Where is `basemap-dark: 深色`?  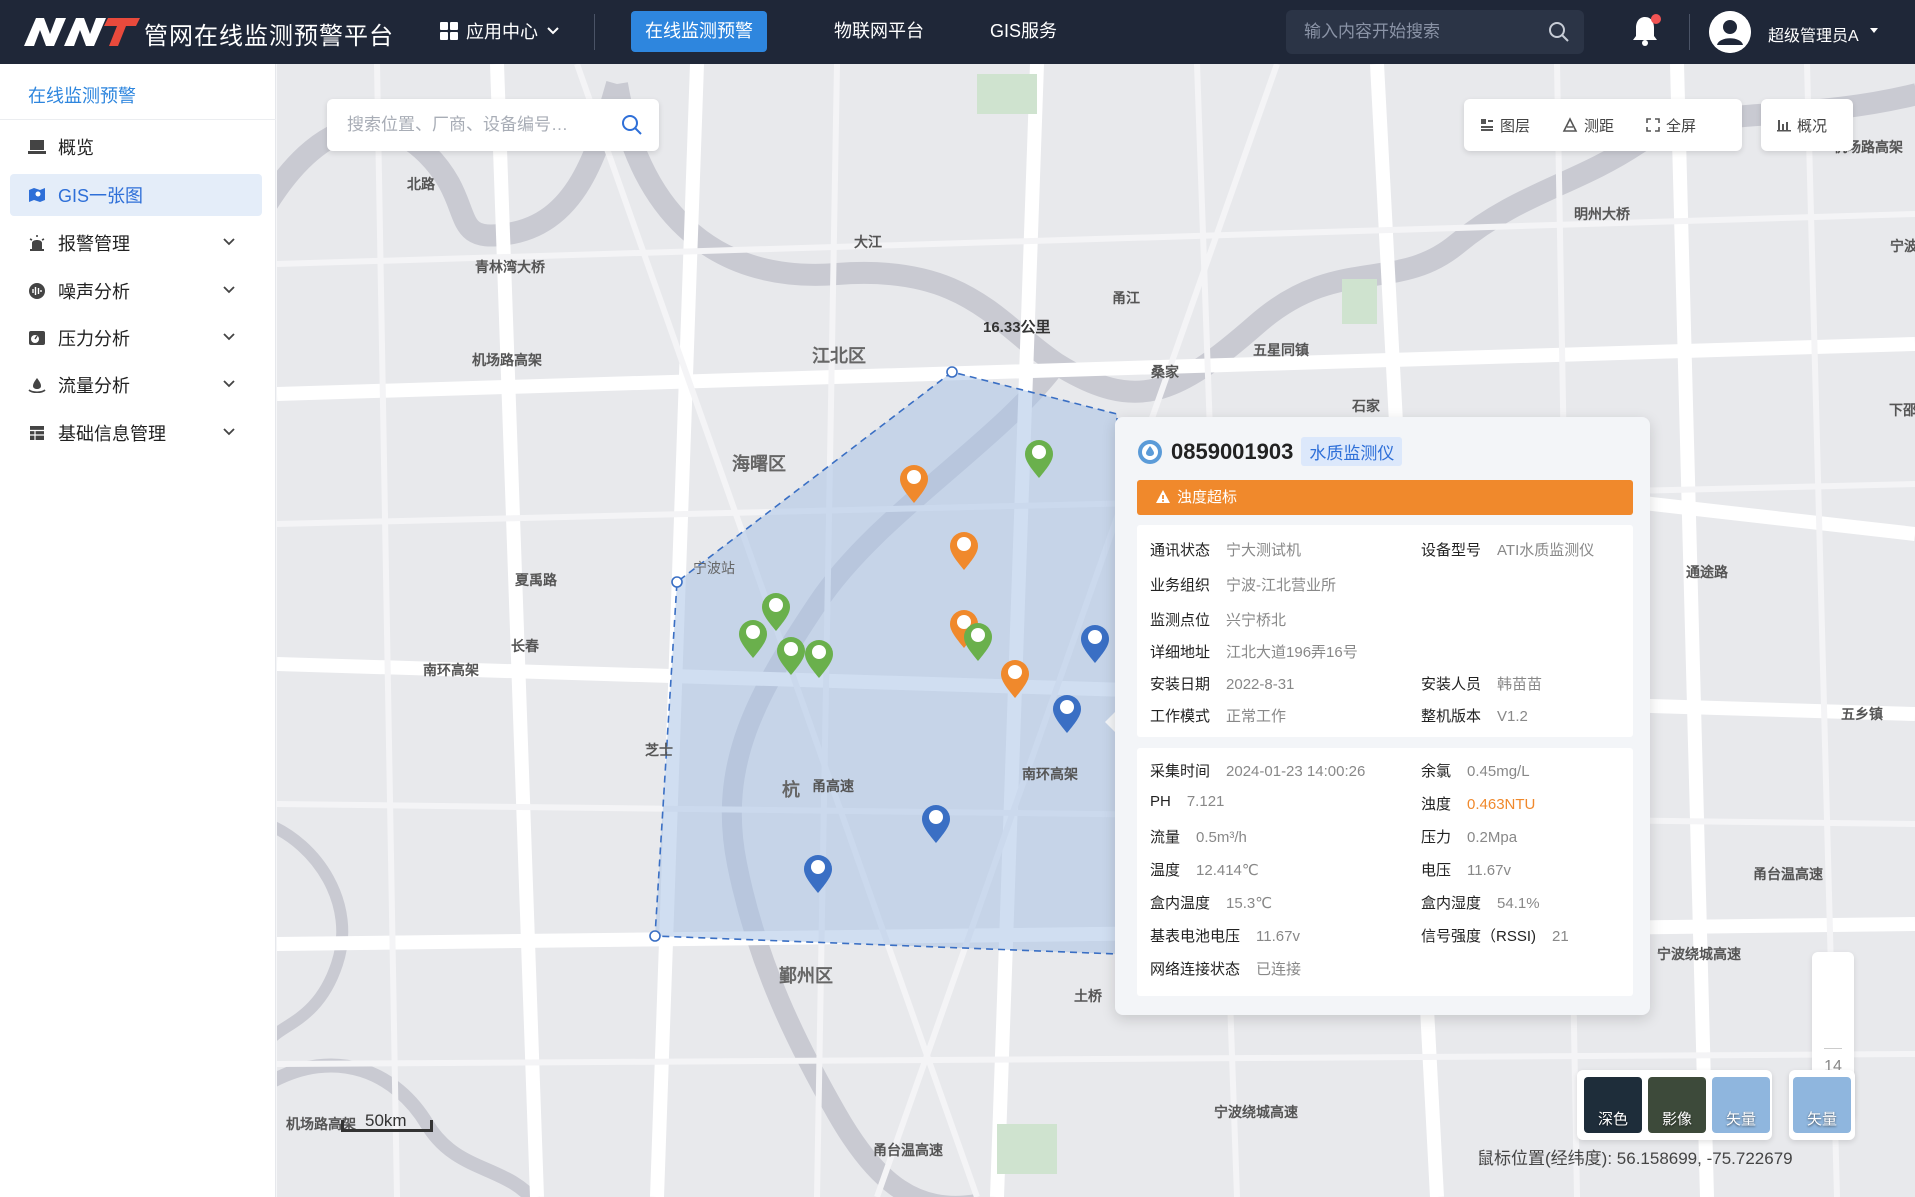 basemap-dark: 深色 is located at coordinates (1613, 1105).